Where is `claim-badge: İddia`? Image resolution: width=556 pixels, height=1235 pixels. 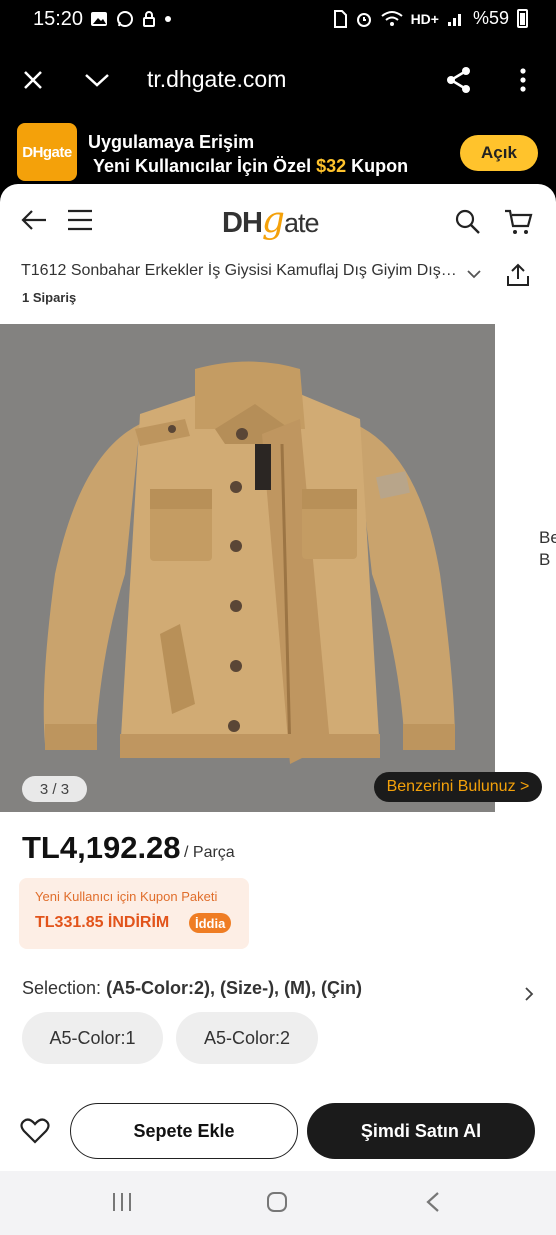 claim-badge: İddia is located at coordinates (210, 923).